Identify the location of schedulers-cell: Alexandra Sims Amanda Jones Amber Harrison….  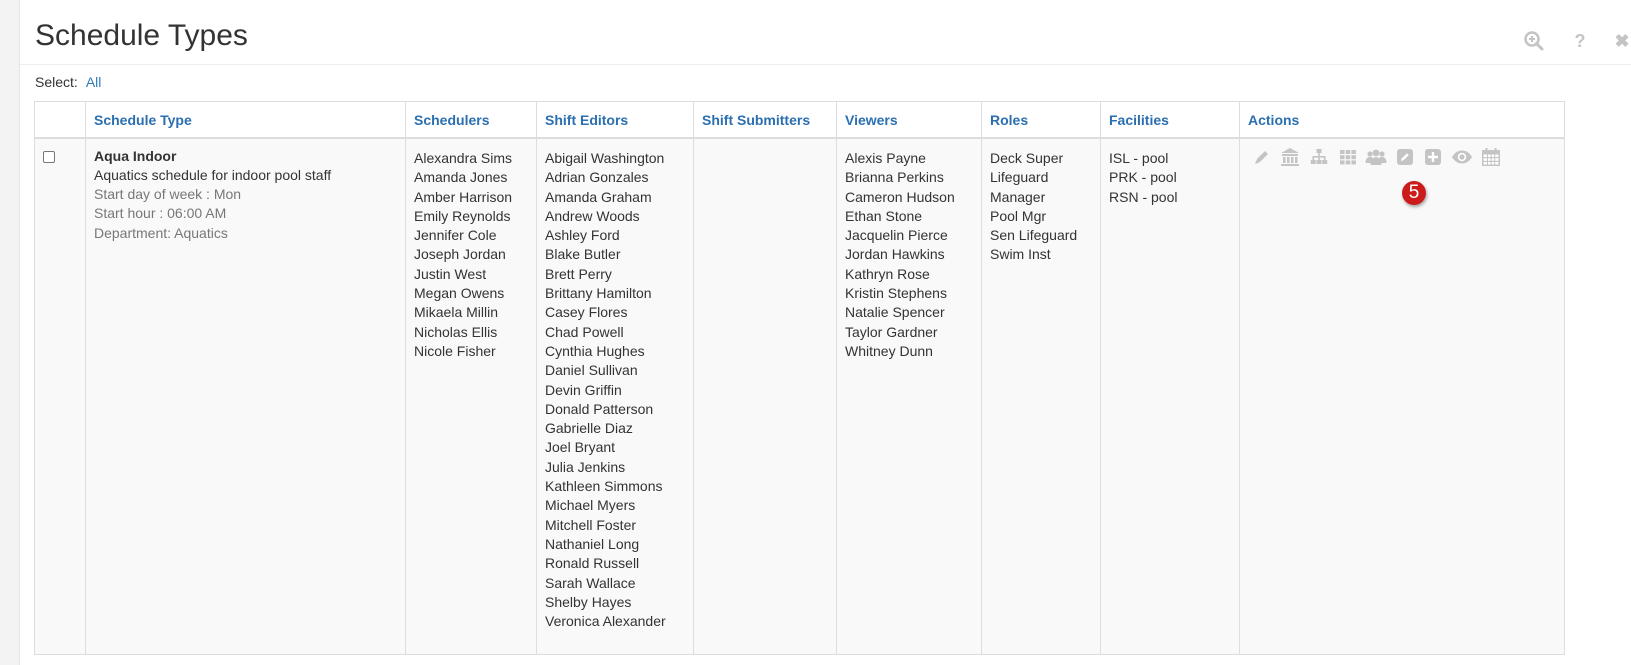
(471, 396).